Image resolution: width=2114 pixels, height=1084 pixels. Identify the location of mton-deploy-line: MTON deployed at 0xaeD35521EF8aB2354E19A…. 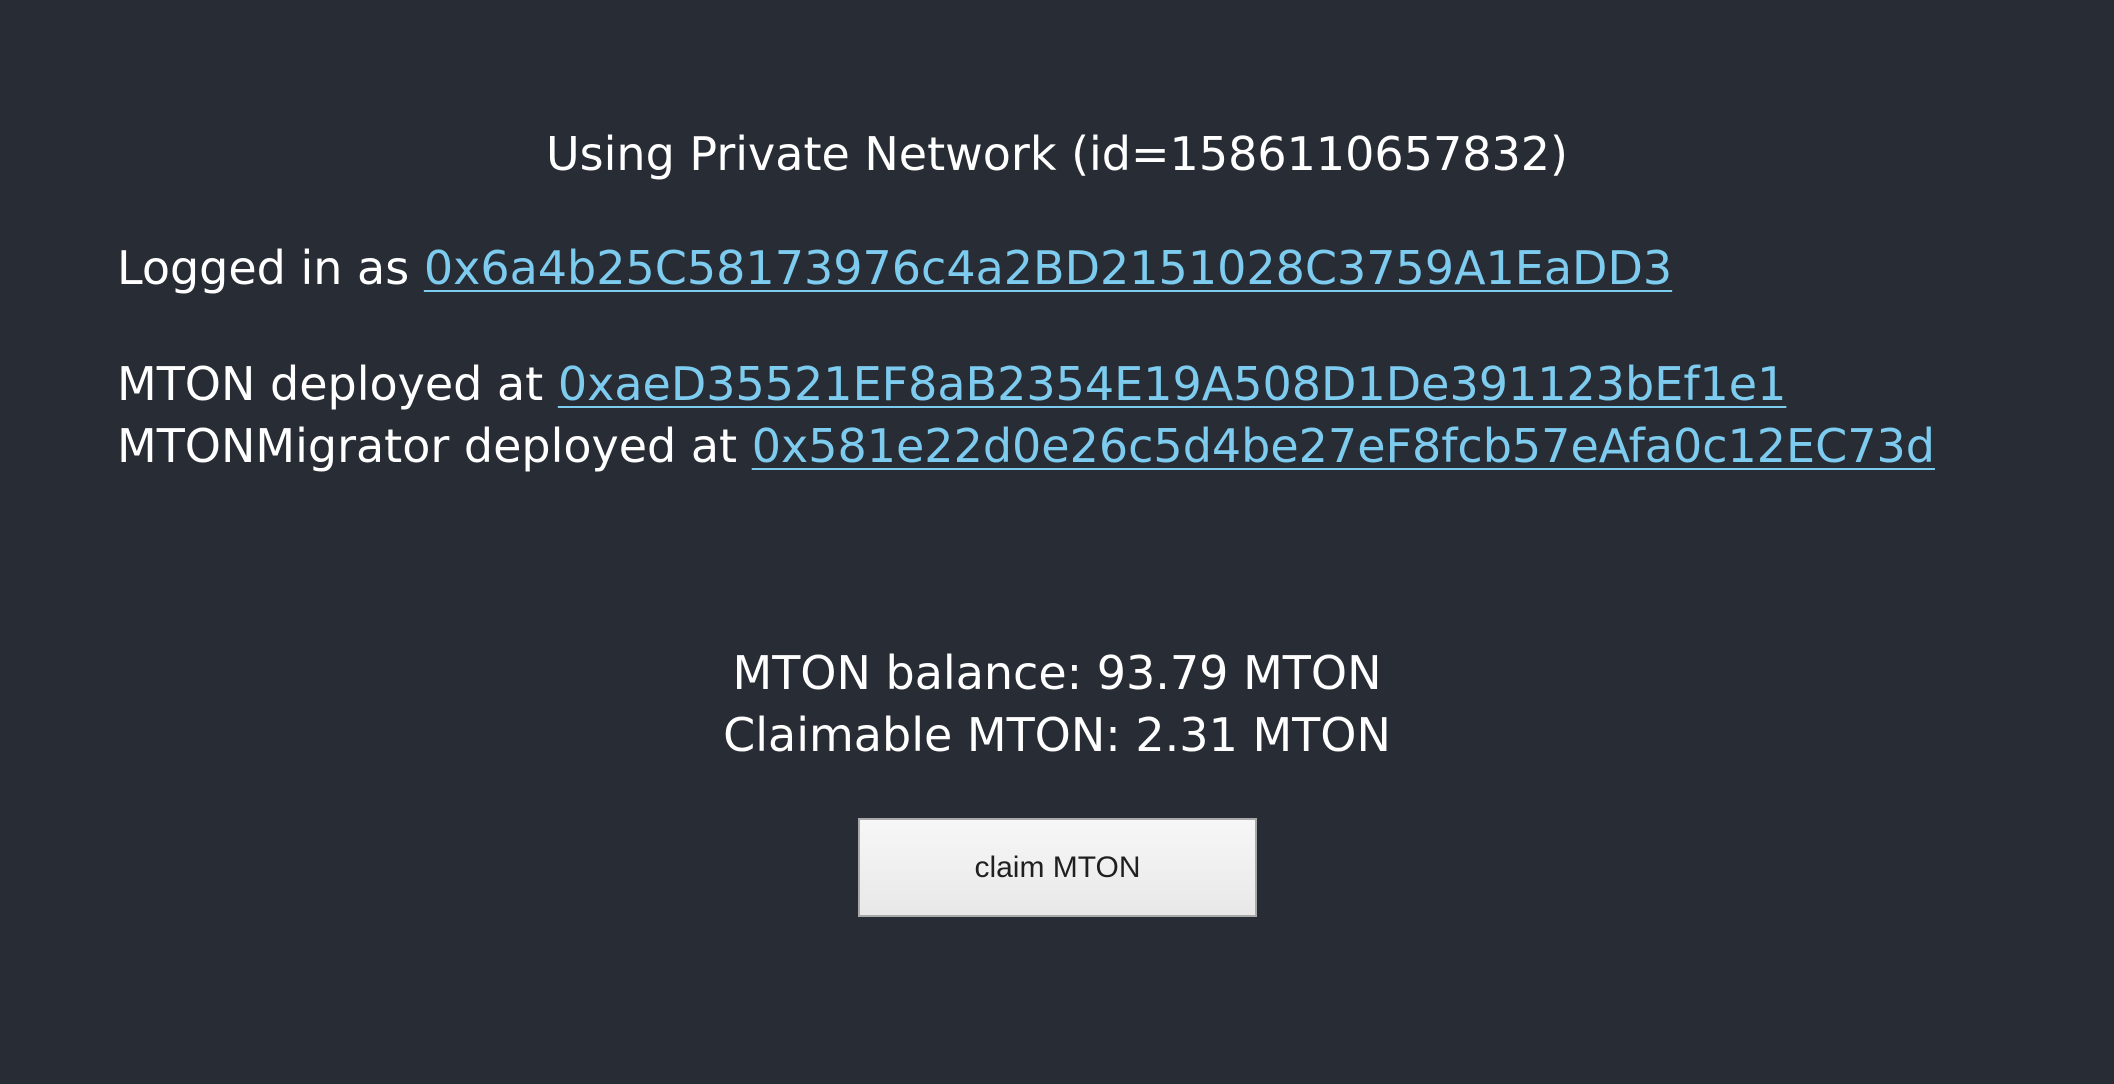
(951, 384).